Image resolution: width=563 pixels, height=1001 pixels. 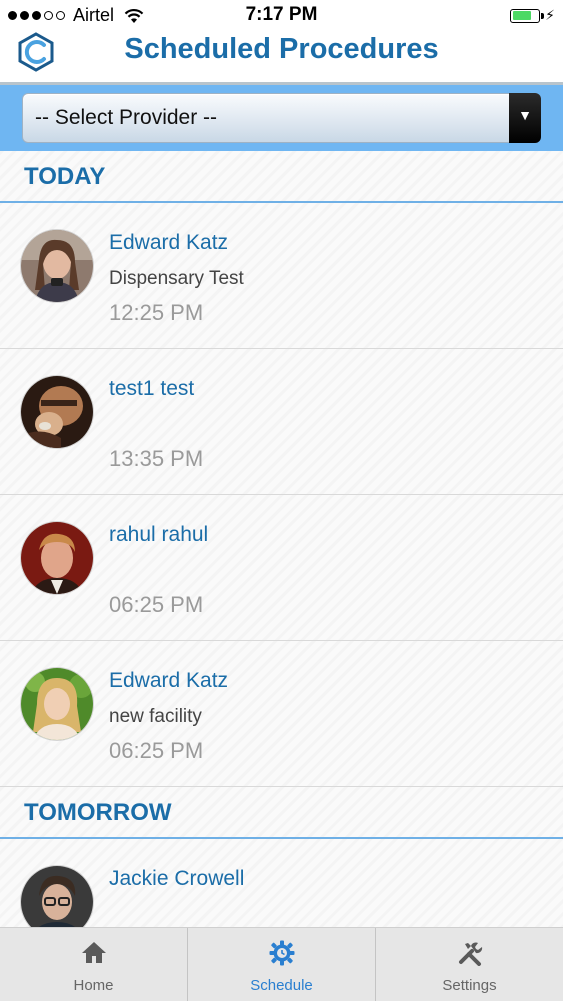 What do you see at coordinates (281, 422) in the screenshot?
I see `appointment-row: test1 test 13:35 PM` at bounding box center [281, 422].